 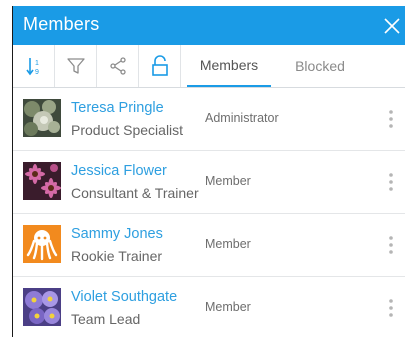 I want to click on svg-text: 9, so click(x=37, y=72).